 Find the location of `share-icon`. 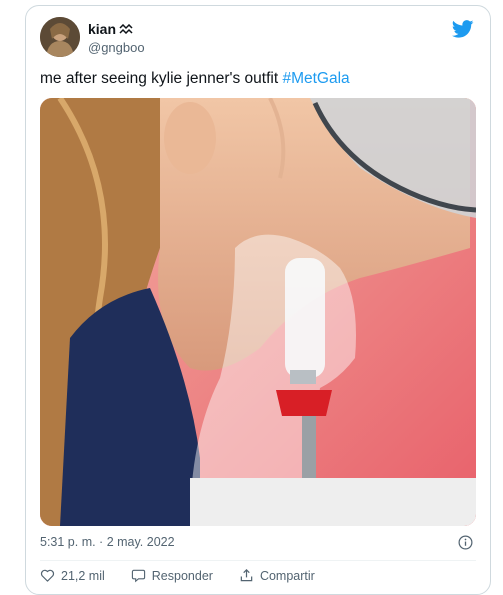

share-icon is located at coordinates (246, 575).